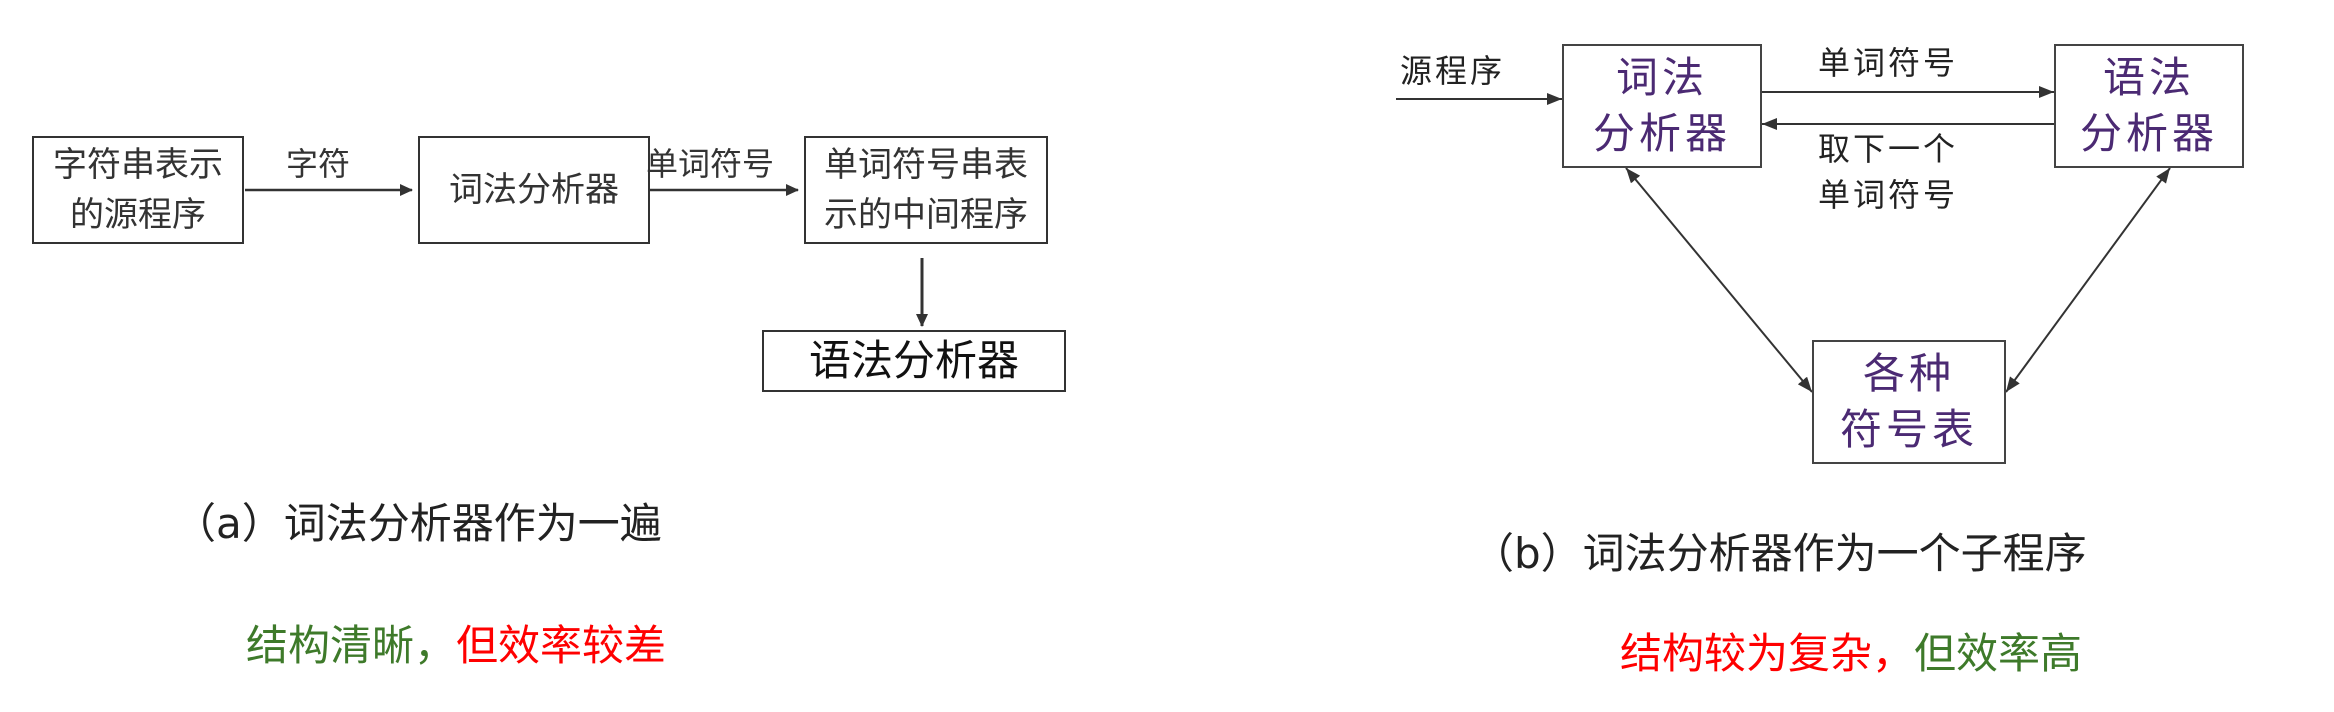 This screenshot has height=712, width=2334. I want to click on arrow-lexer-tables, so click(1719, 280).